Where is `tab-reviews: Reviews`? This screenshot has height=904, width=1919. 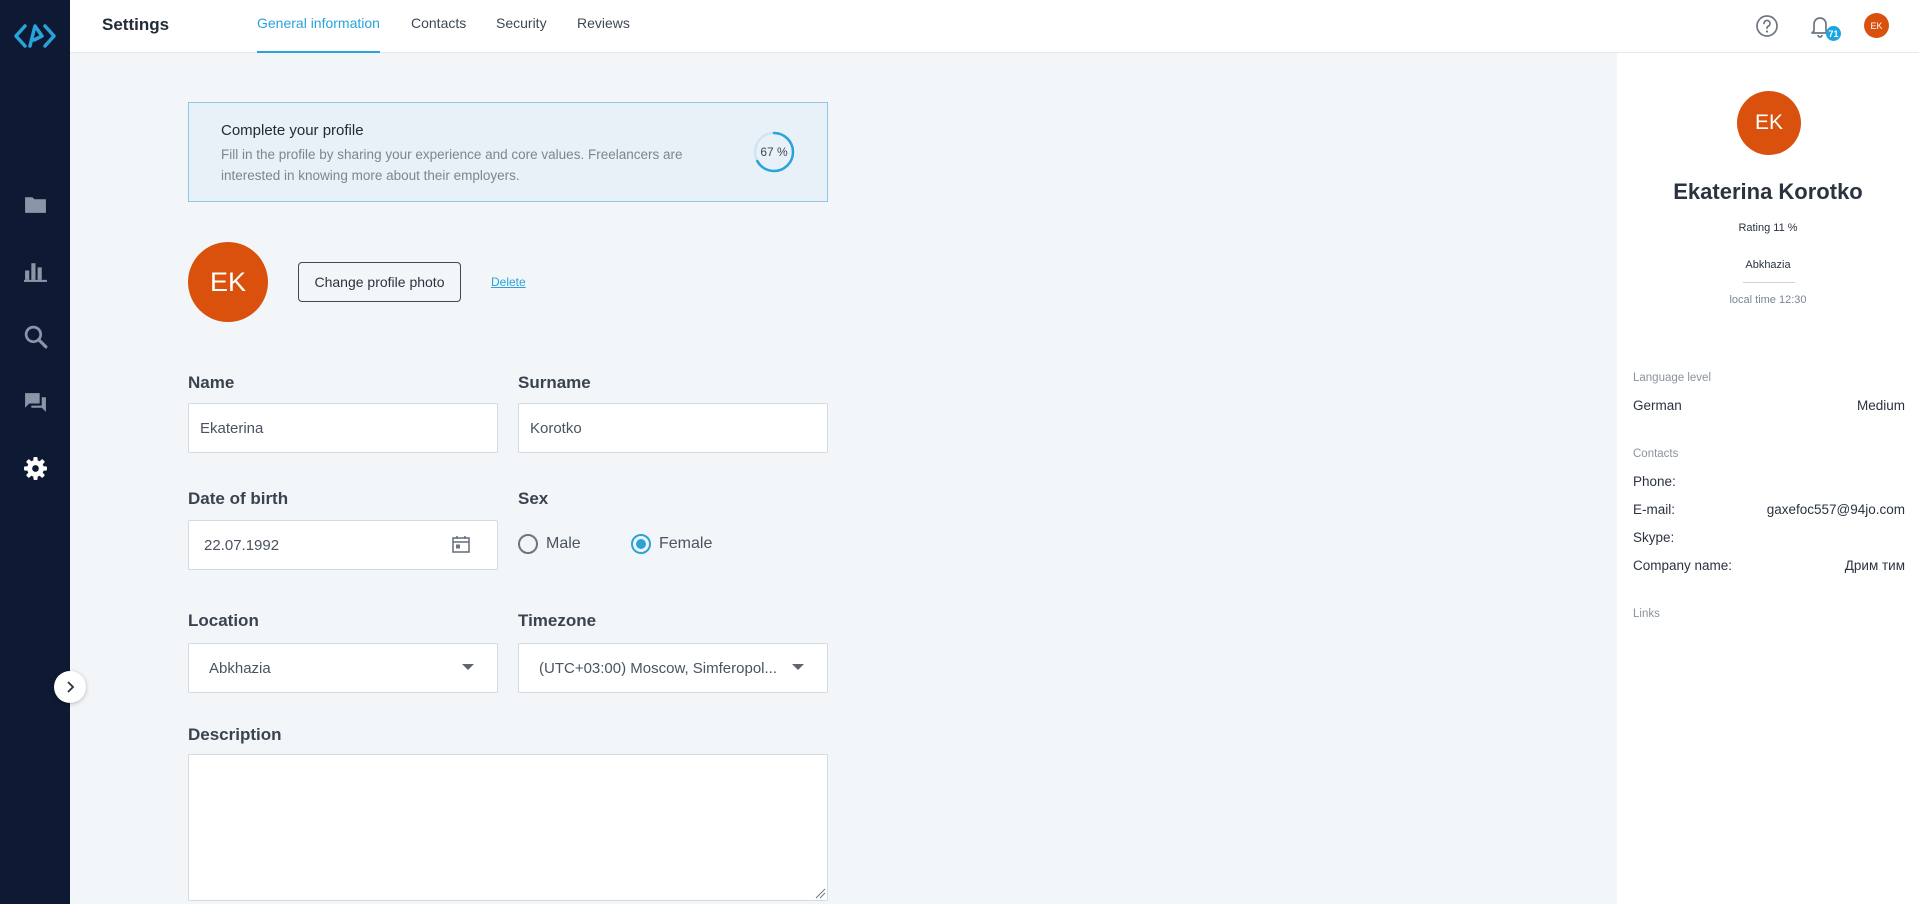
tab-reviews: Reviews is located at coordinates (603, 34).